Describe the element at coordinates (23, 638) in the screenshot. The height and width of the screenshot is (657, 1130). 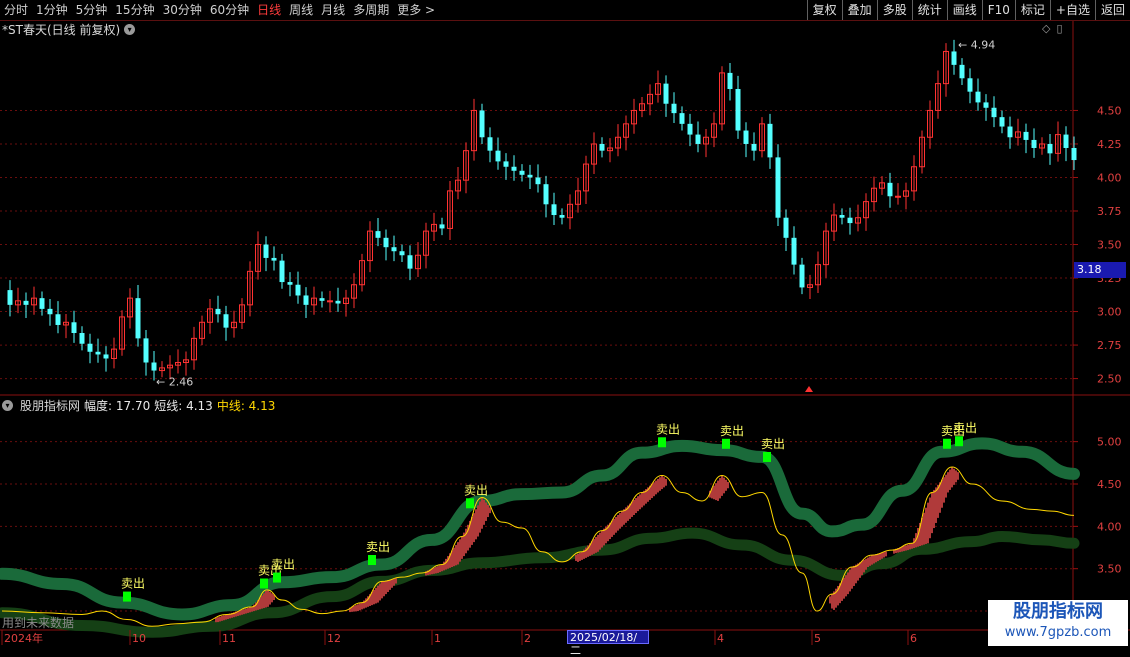
I see `x-axis-label-0: 2024年` at that location.